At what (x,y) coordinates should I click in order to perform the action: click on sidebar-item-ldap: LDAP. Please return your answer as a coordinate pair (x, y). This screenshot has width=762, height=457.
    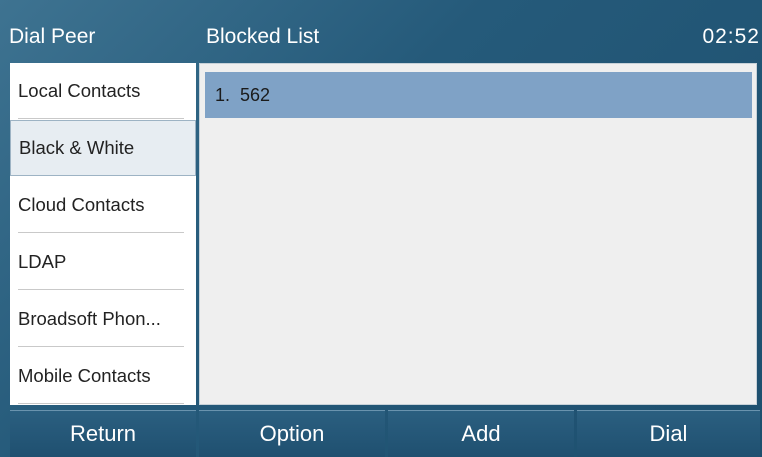
    Looking at the image, I should click on (103, 262).